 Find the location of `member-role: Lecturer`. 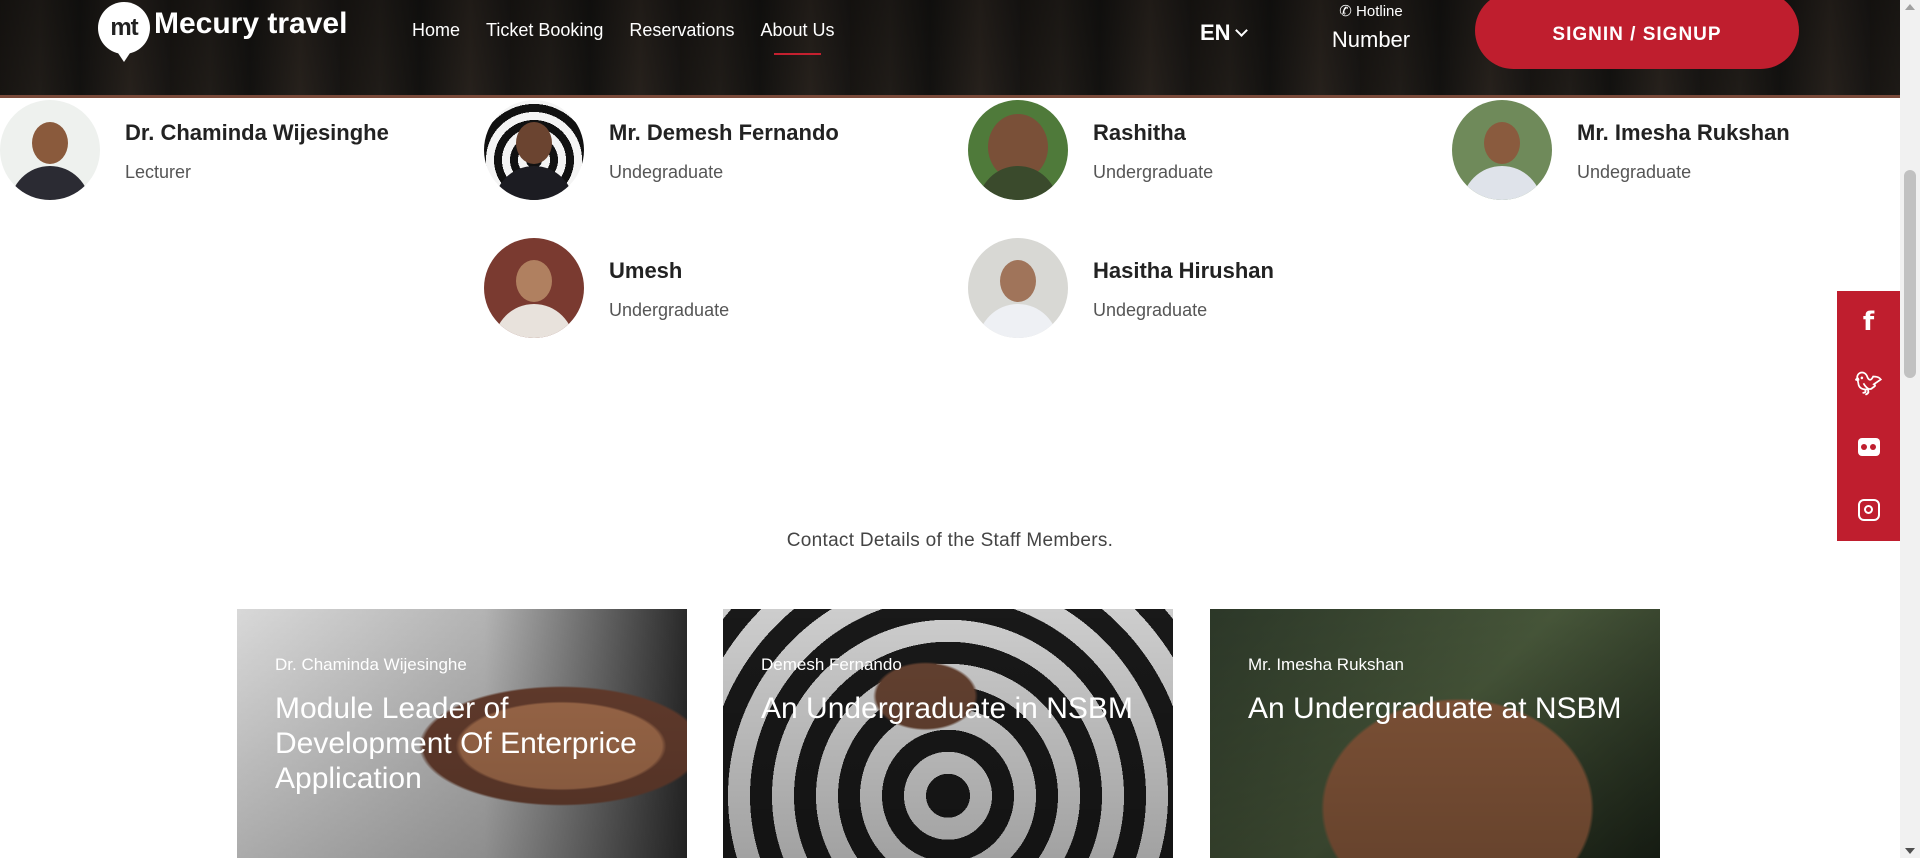

member-role: Lecturer is located at coordinates (158, 172).